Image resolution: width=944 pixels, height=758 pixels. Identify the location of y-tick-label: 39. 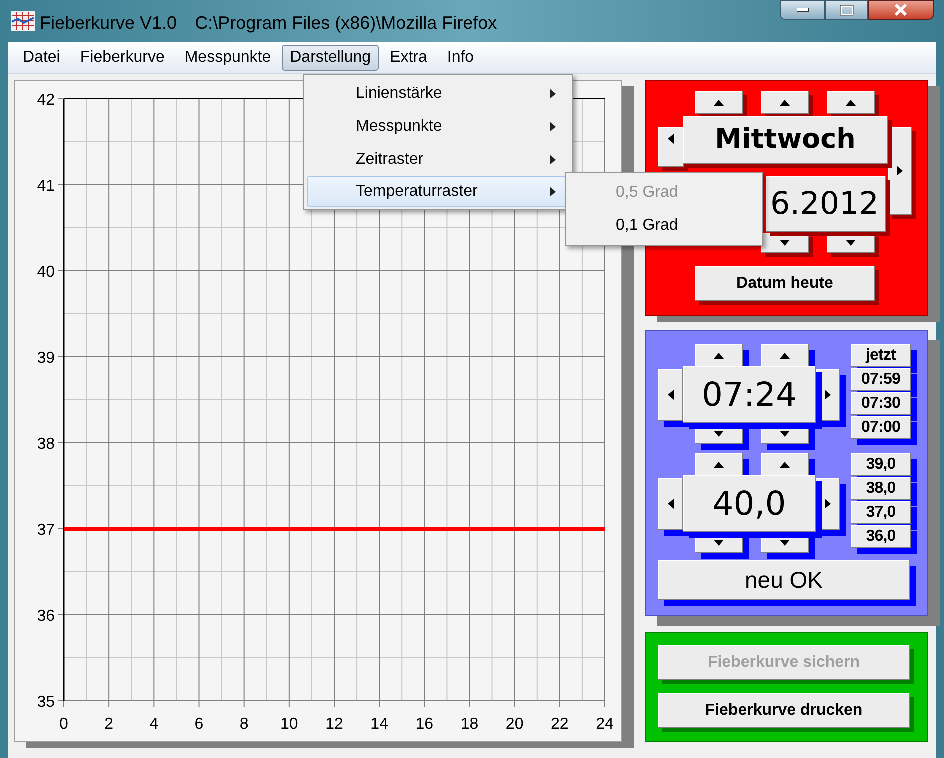
(46, 358).